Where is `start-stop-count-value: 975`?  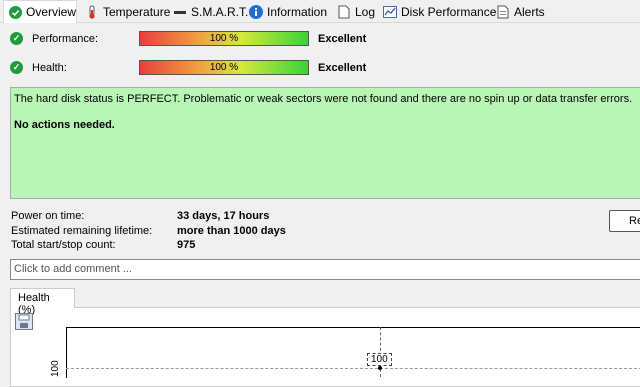 start-stop-count-value: 975 is located at coordinates (186, 245).